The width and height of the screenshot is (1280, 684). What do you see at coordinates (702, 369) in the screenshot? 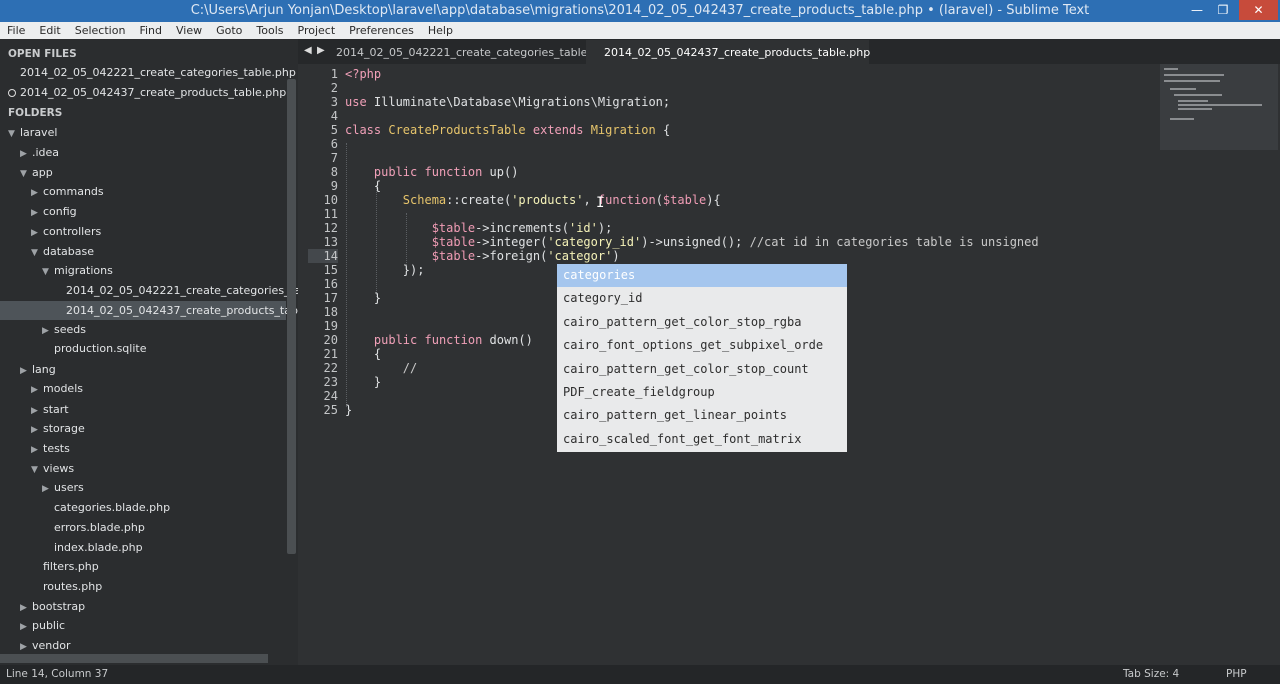
I see `autocomplete-item: cairo_pattern_get_color_stop_count` at bounding box center [702, 369].